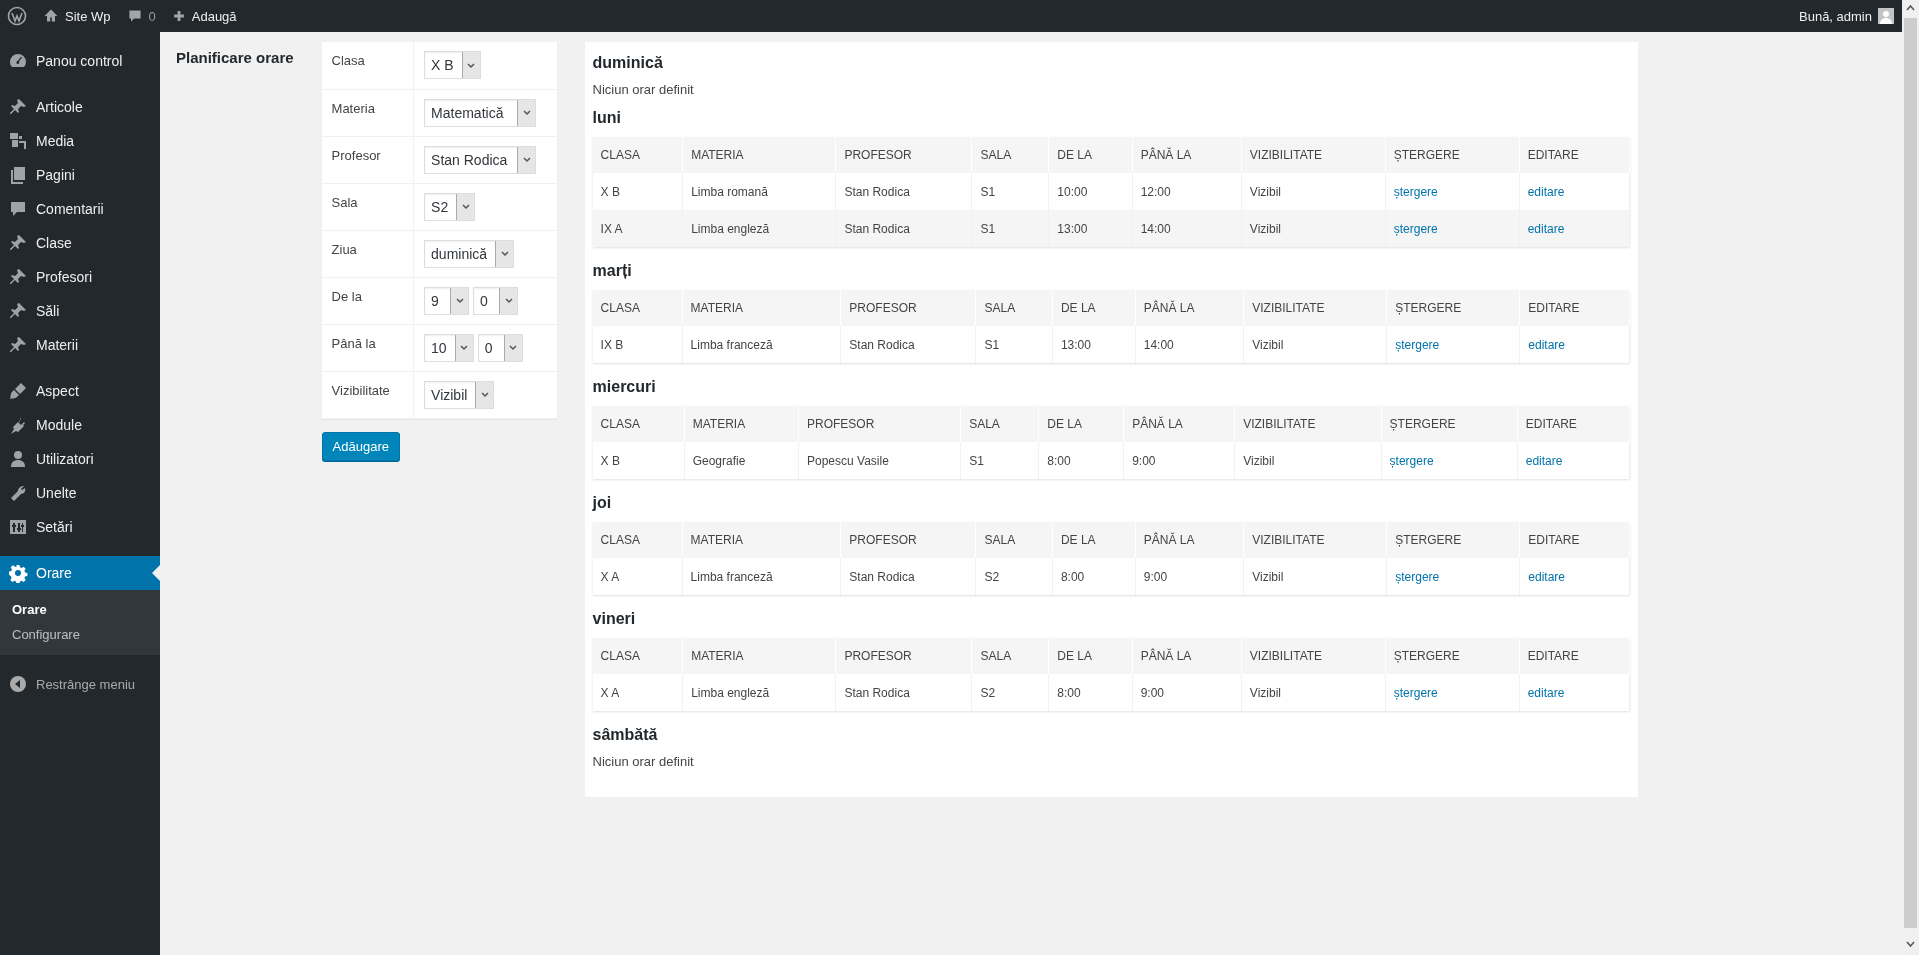 The height and width of the screenshot is (955, 1919). I want to click on new-content-link: Adaugă, so click(204, 16).